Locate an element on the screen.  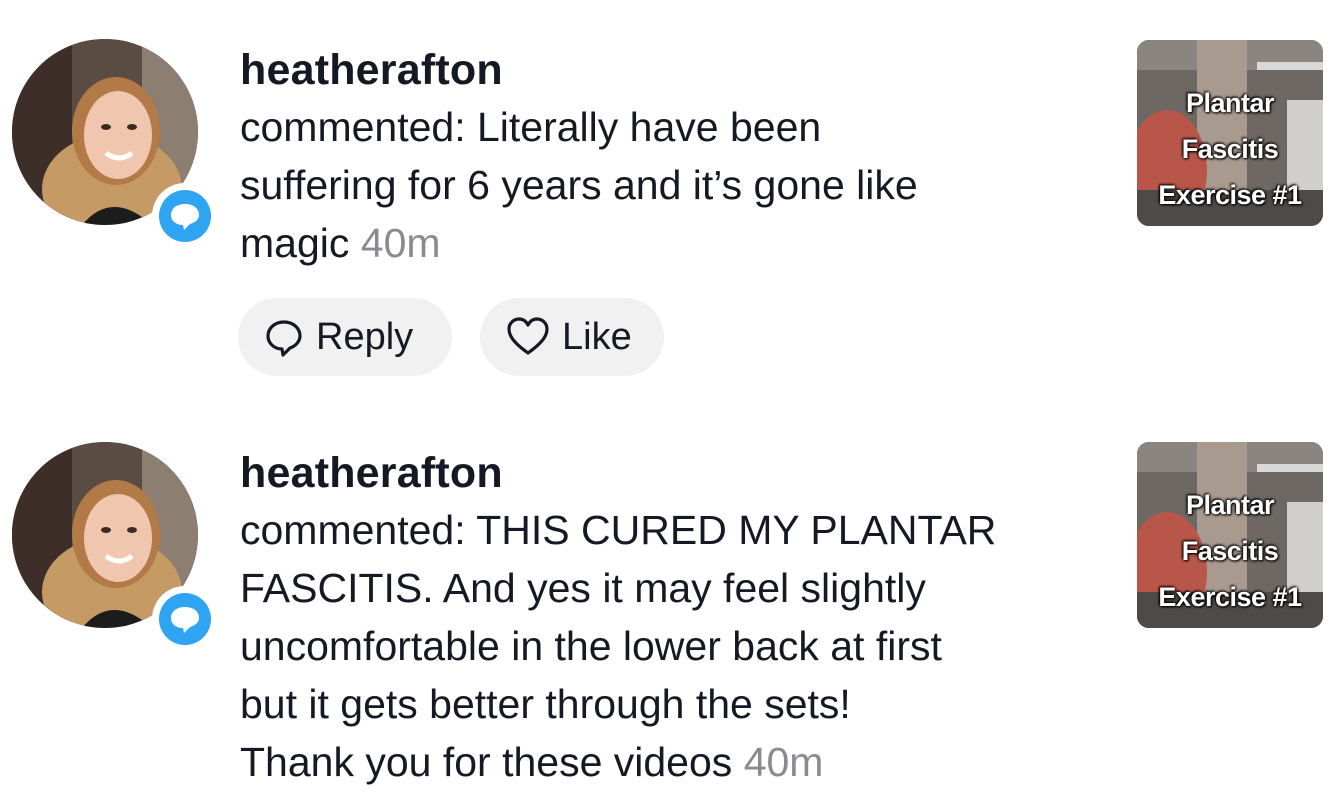
comment-line: FASCITIS. And yes it may feel slightly is located at coordinates (583, 588).